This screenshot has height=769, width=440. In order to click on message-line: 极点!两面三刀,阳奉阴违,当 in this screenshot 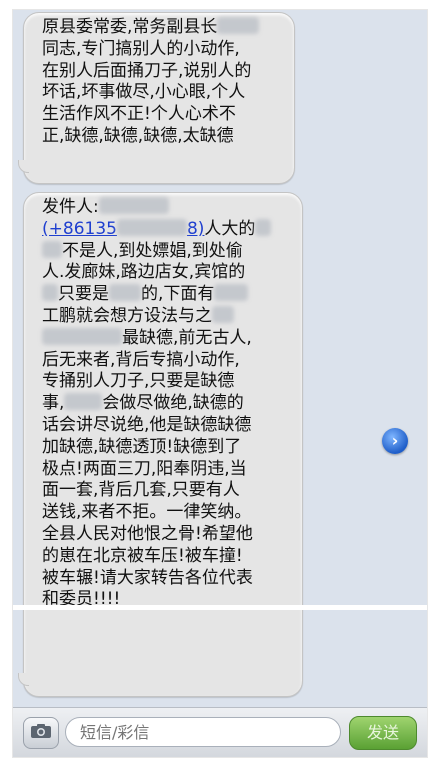, I will do `click(144, 468)`.